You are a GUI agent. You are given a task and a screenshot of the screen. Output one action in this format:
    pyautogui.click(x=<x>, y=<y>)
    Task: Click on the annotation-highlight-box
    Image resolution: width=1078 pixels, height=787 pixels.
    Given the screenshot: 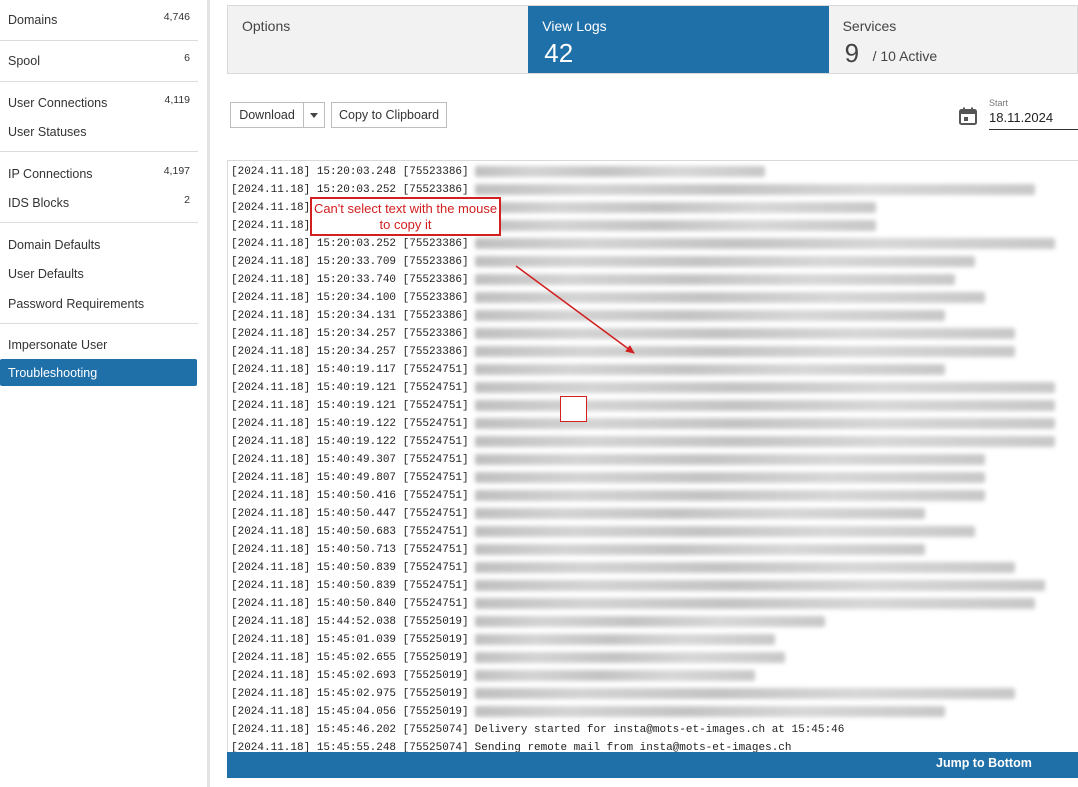 What is the action you would take?
    pyautogui.click(x=573, y=409)
    